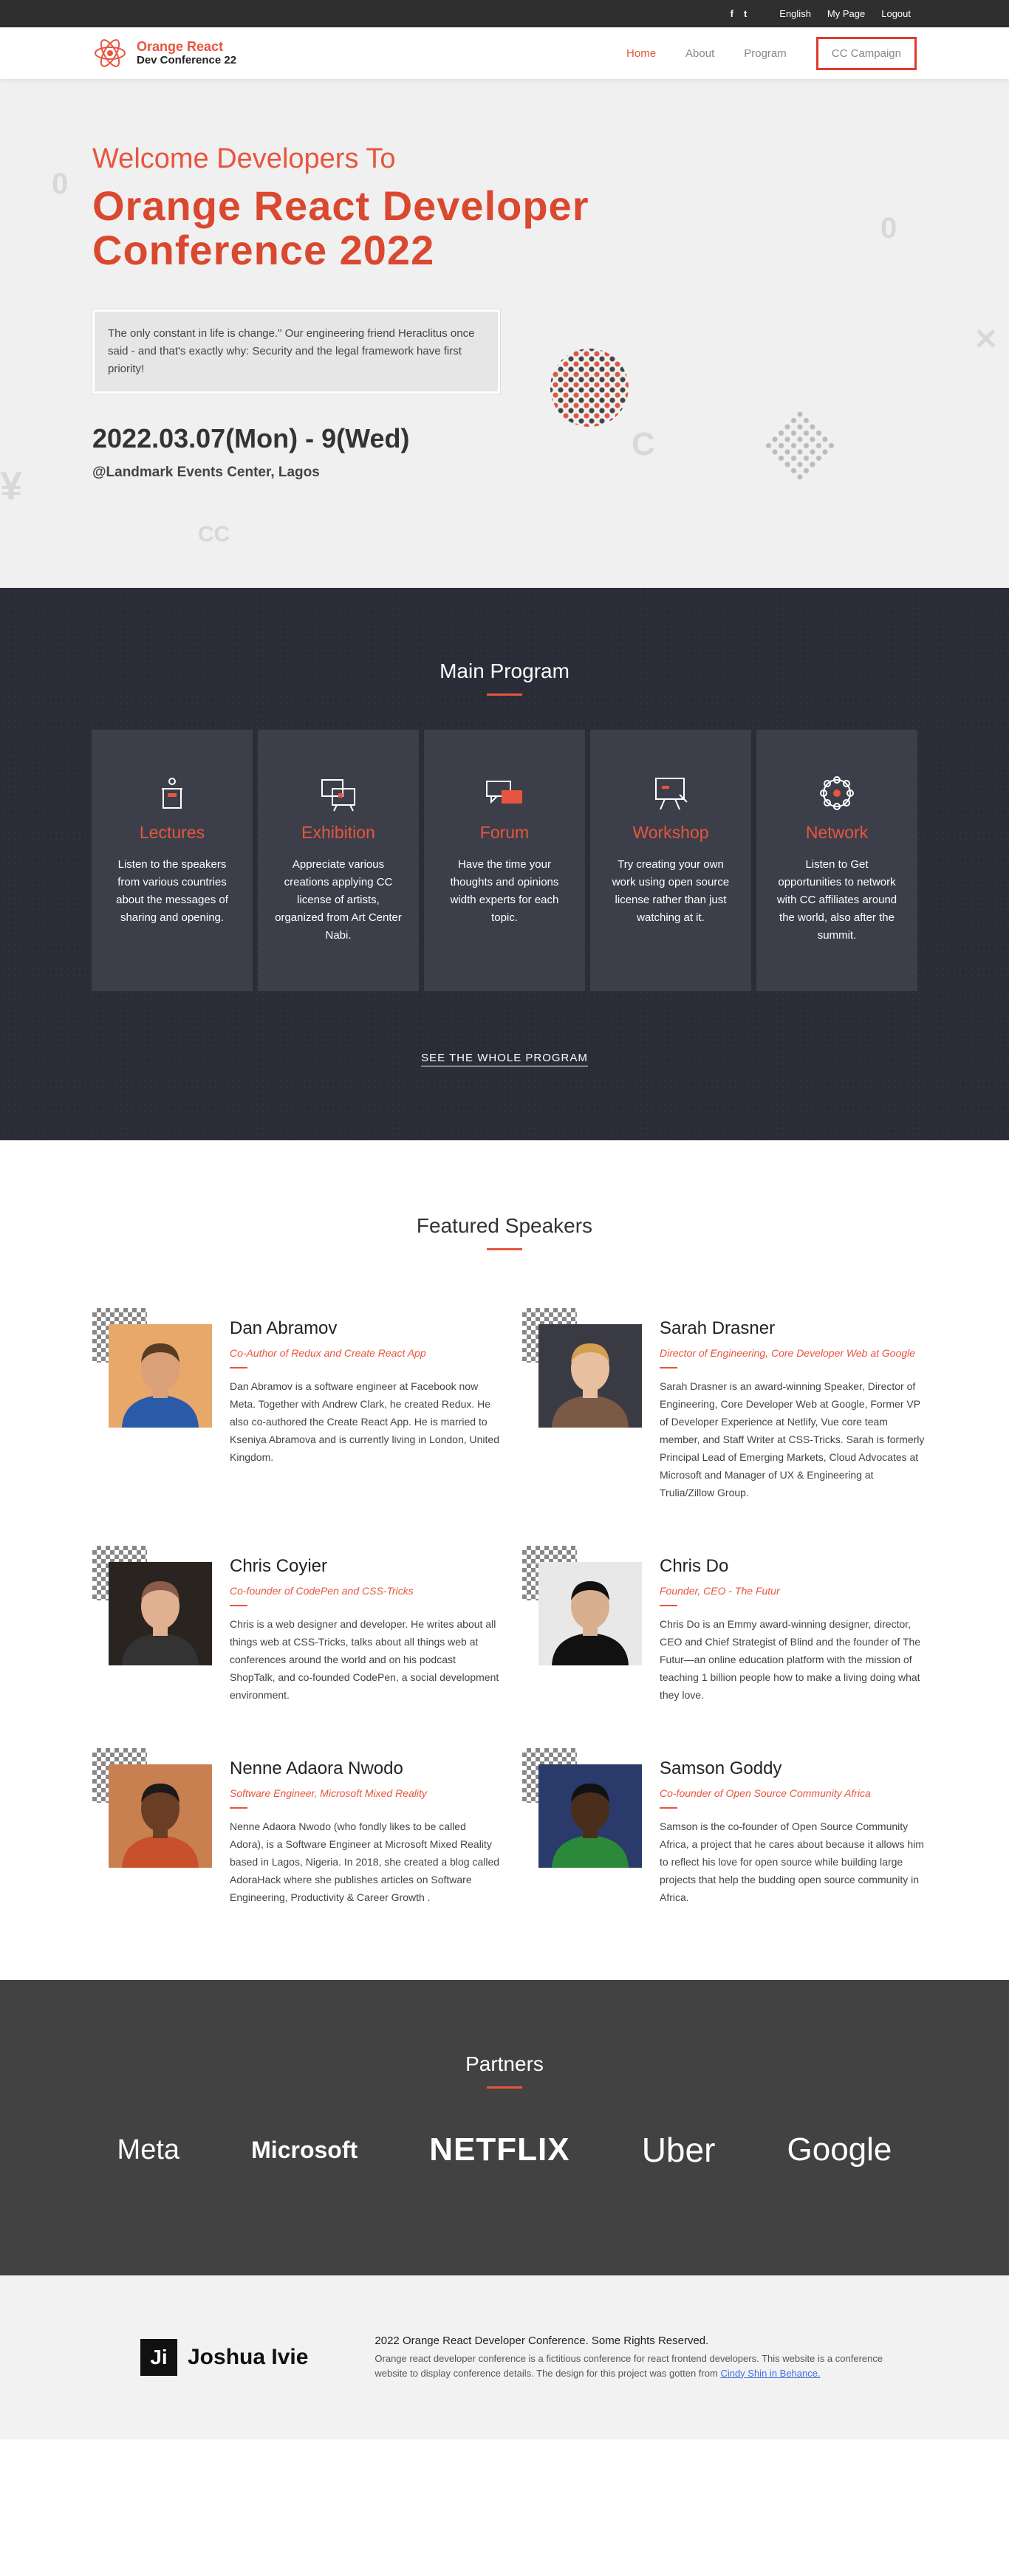 The height and width of the screenshot is (2576, 1009). Describe the element at coordinates (504, 1059) in the screenshot. I see `see-whole-program-link: SEE THE WHOLE PROGRAM` at that location.